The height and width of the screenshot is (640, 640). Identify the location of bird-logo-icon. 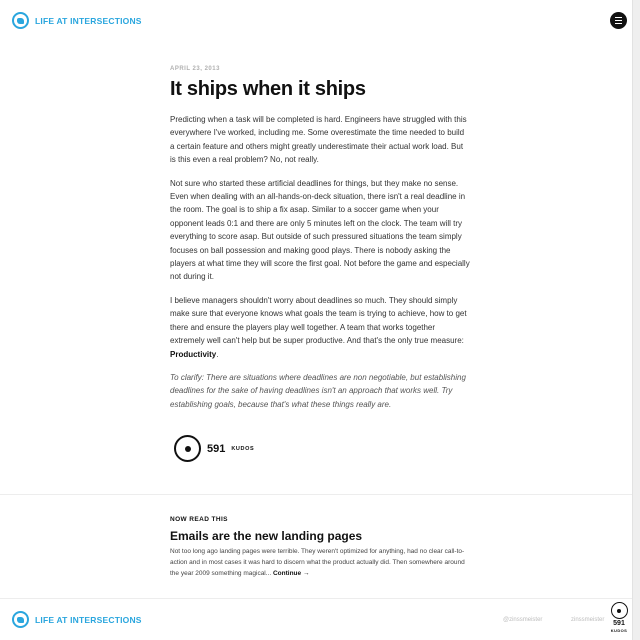
(20, 20).